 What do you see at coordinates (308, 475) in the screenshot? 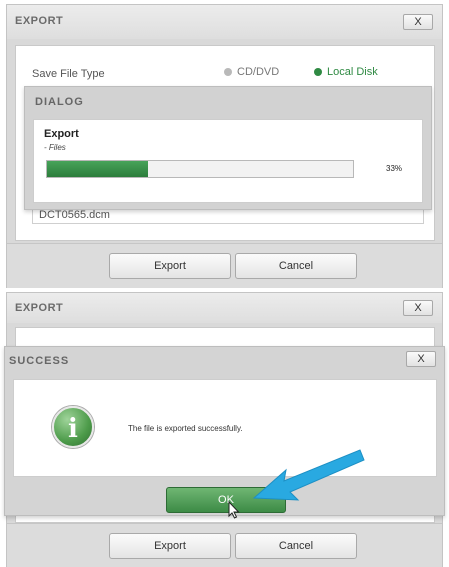
I see `arrow-pointer-icon` at bounding box center [308, 475].